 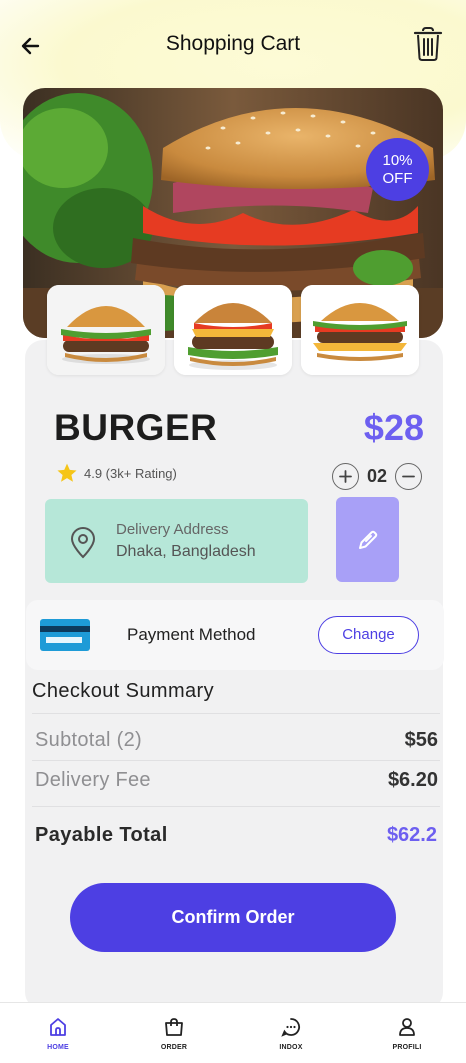 What do you see at coordinates (397, 160) in the screenshot?
I see `discount-percent: 10%` at bounding box center [397, 160].